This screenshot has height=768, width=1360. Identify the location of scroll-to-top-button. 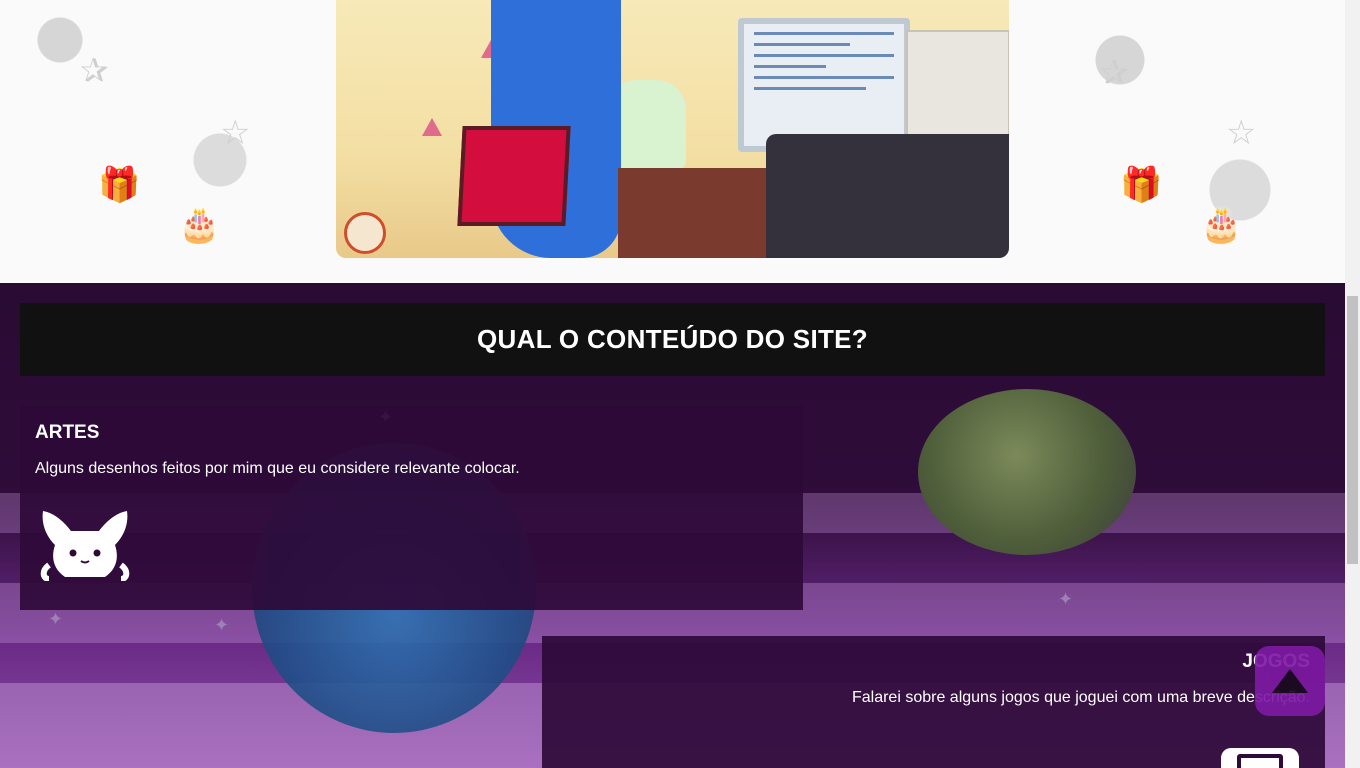
(1290, 681).